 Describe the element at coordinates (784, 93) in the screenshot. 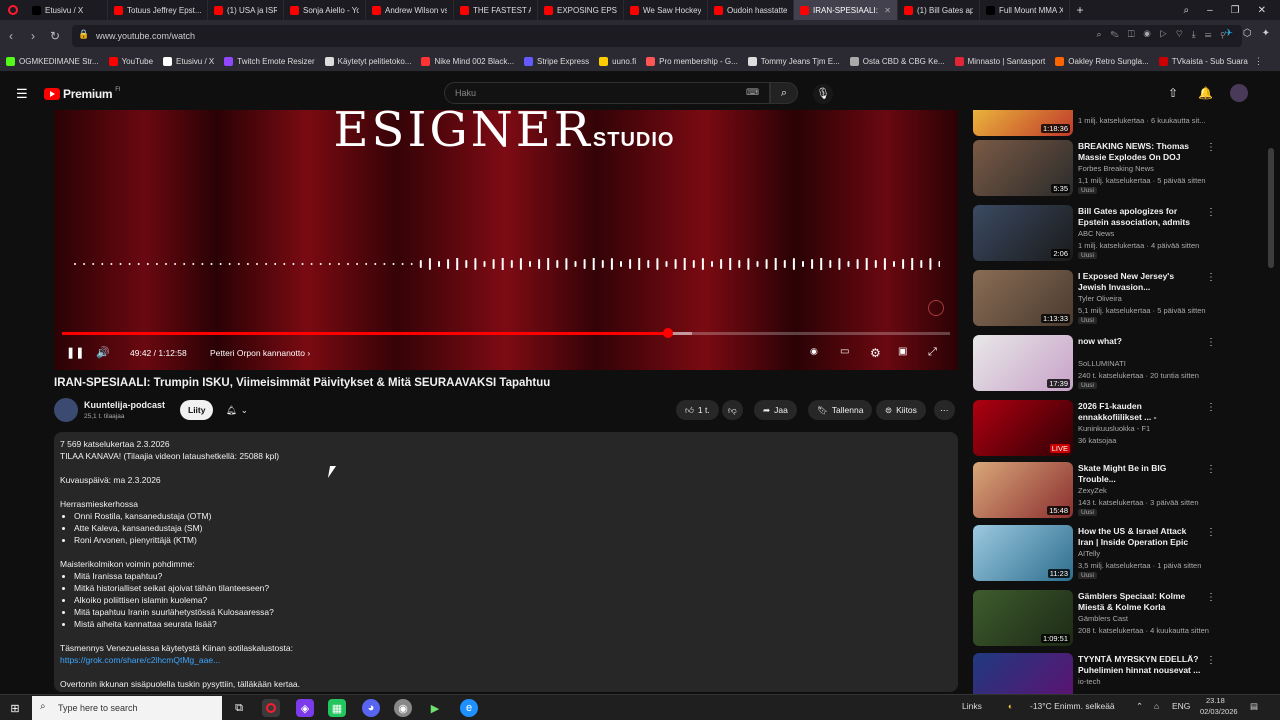

I see `search-button: ⌕` at that location.